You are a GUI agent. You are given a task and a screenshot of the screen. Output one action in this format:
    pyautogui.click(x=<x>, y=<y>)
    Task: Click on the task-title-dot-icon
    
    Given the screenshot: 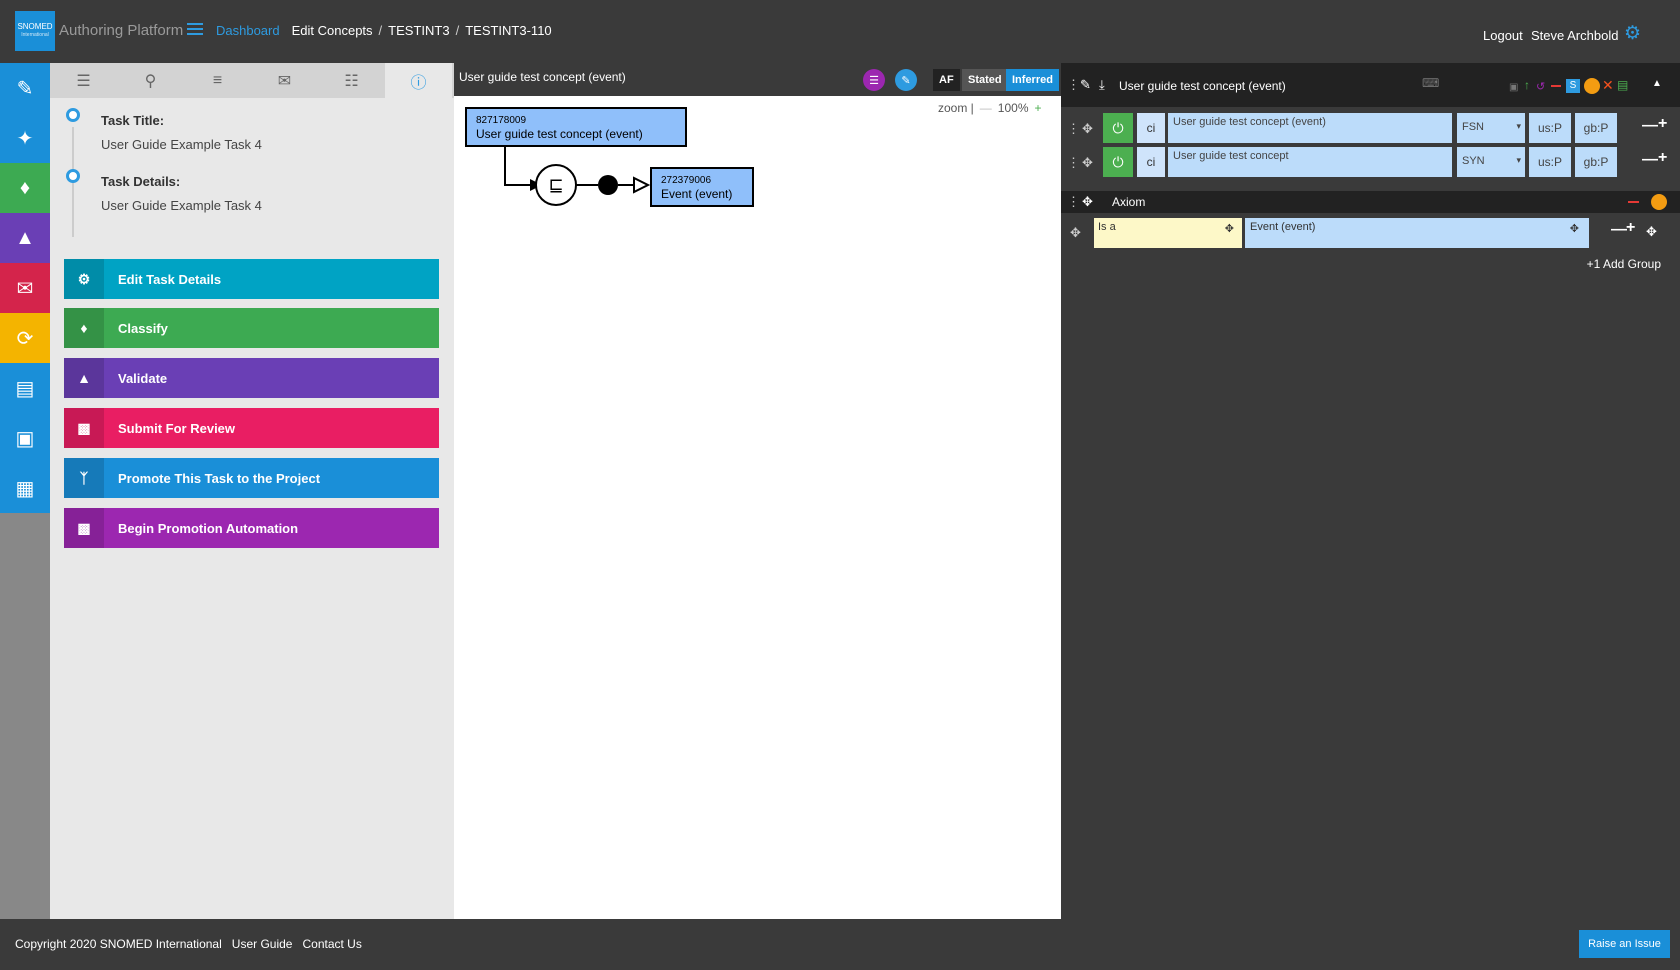 What is the action you would take?
    pyautogui.click(x=73, y=115)
    